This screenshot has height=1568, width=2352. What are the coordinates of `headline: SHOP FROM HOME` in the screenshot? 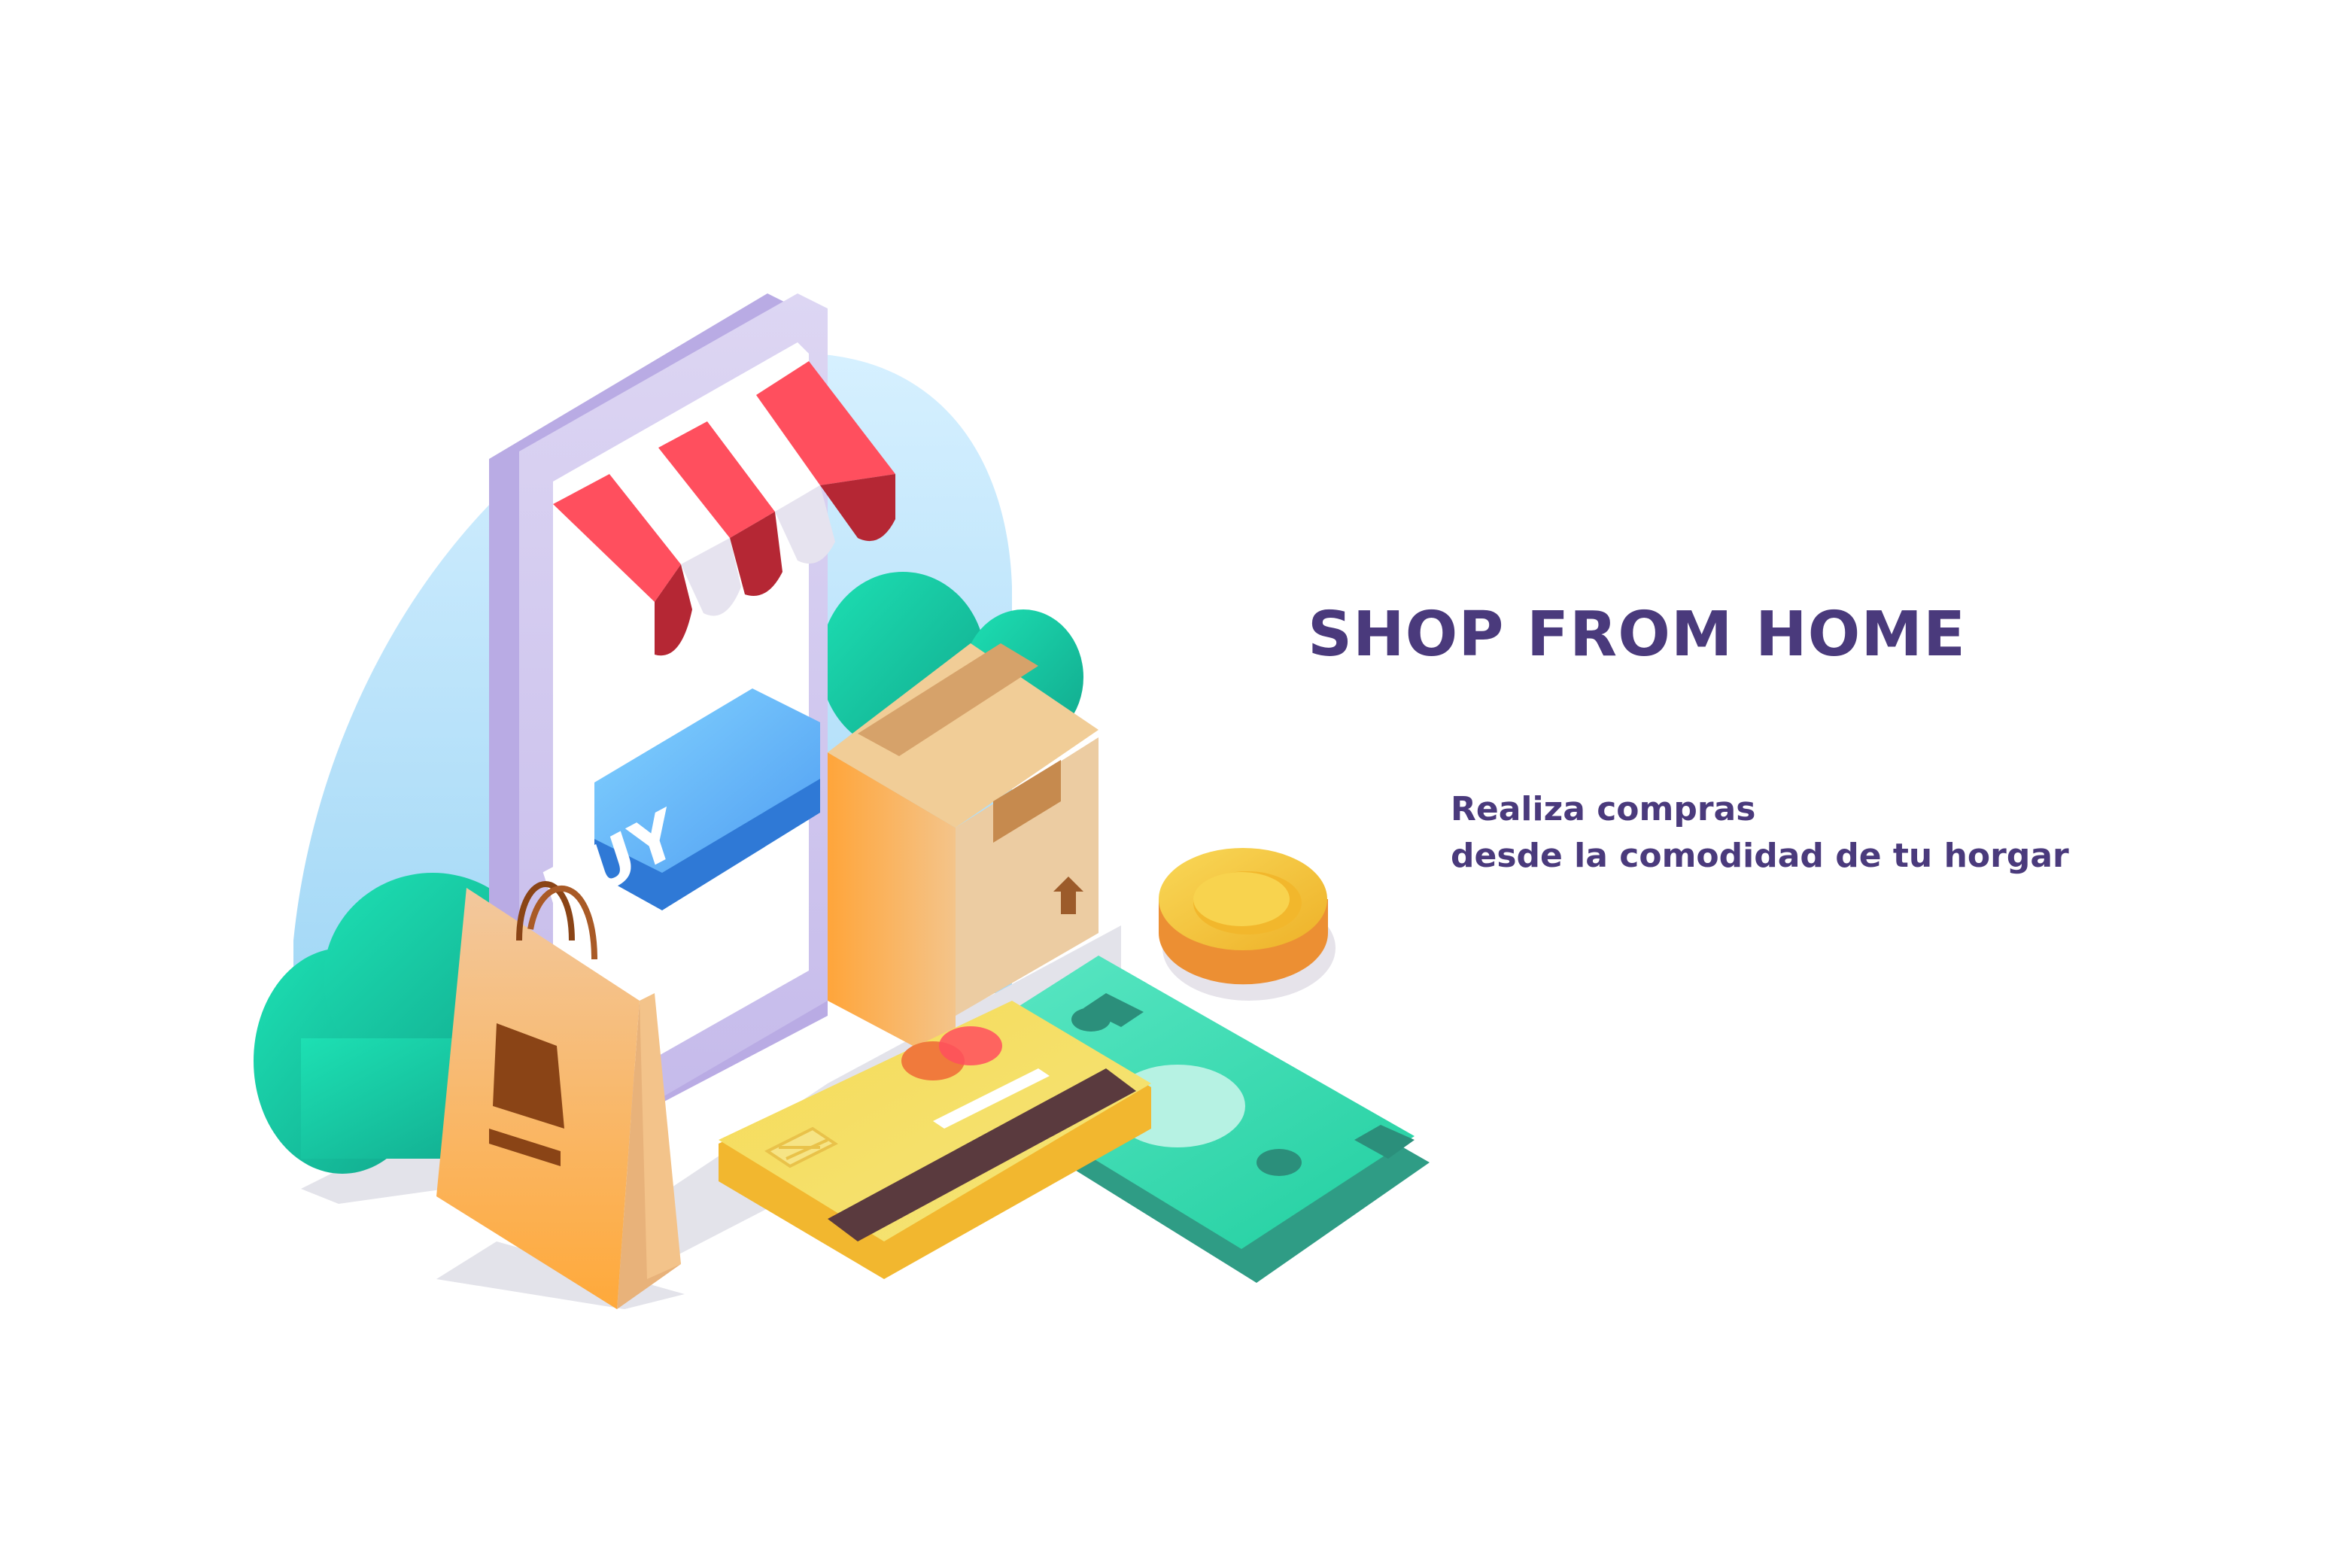 It's located at (1637, 634).